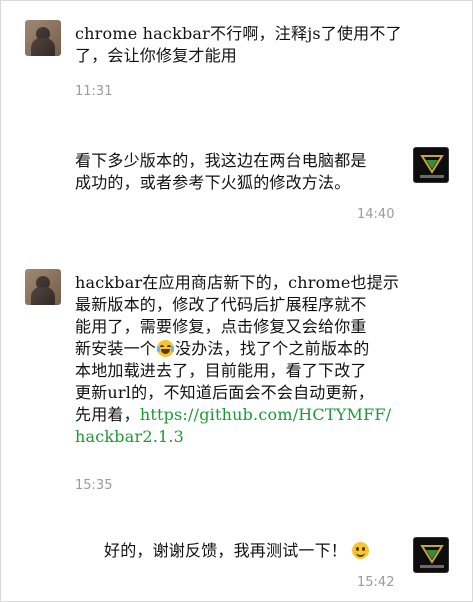 This screenshot has height=602, width=473. What do you see at coordinates (237, 282) in the screenshot?
I see `message-line: hackbar在应用商店新下的，chrome也提示` at bounding box center [237, 282].